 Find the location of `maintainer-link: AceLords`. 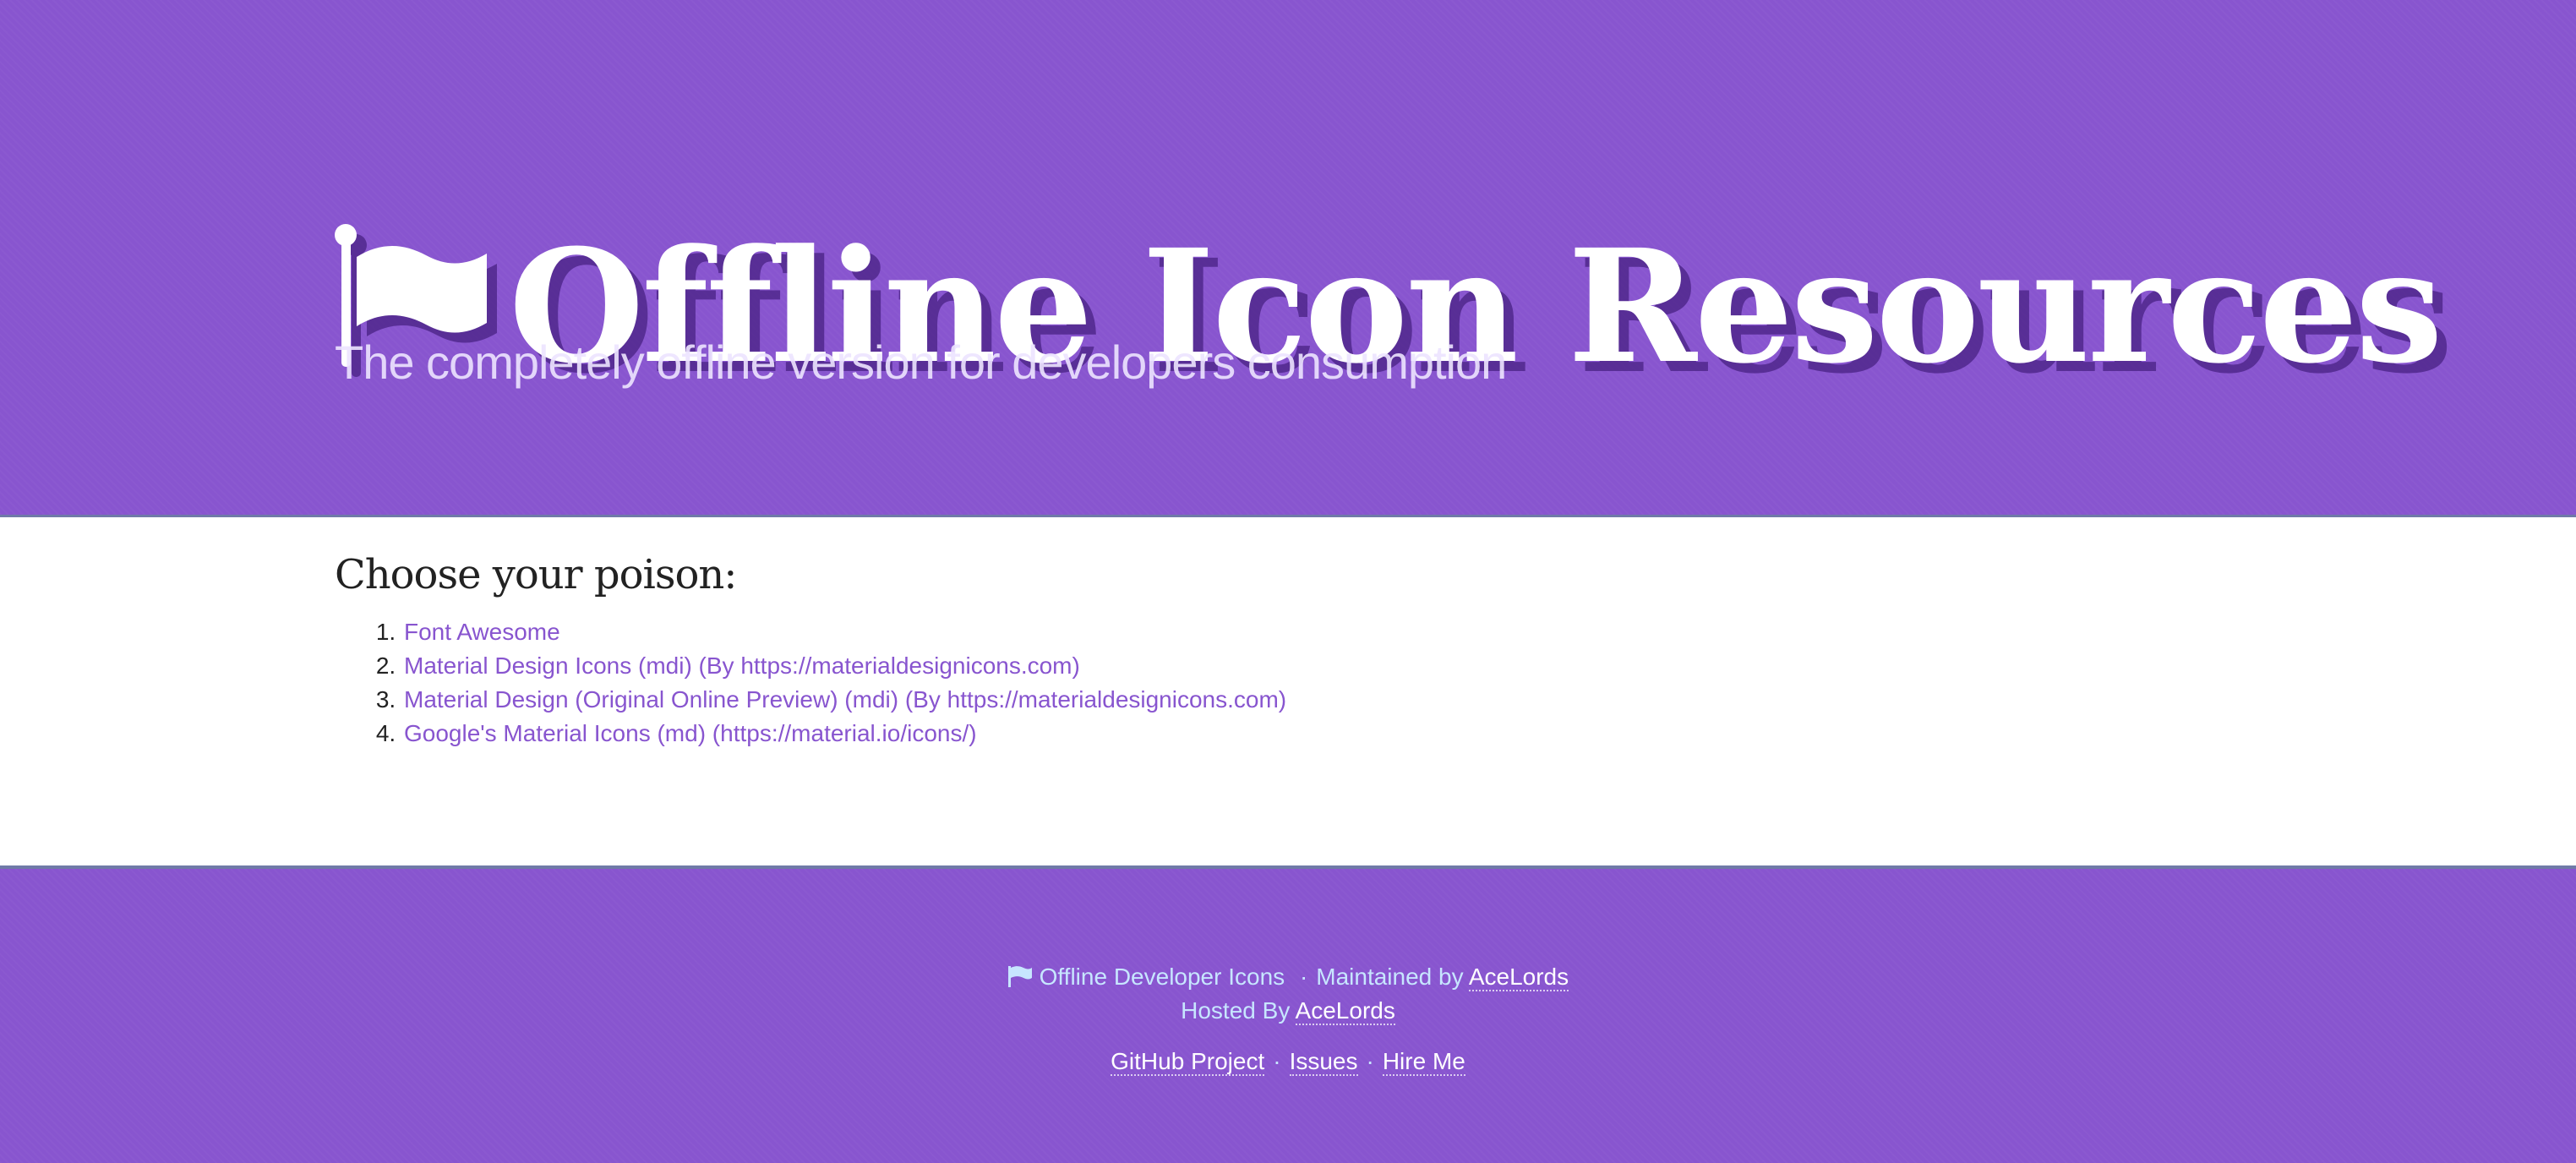

maintainer-link: AceLords is located at coordinates (1518, 977).